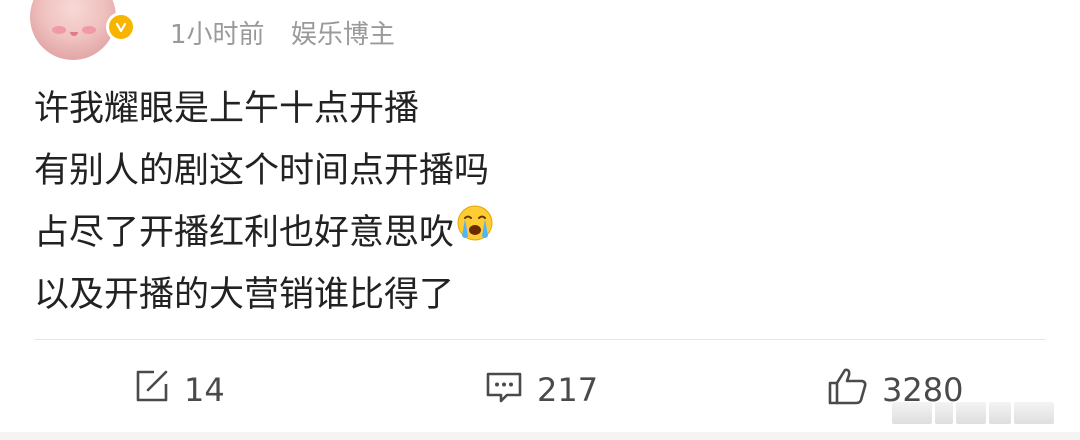 The height and width of the screenshot is (440, 1080). I want to click on repost-button: 14, so click(178, 390).